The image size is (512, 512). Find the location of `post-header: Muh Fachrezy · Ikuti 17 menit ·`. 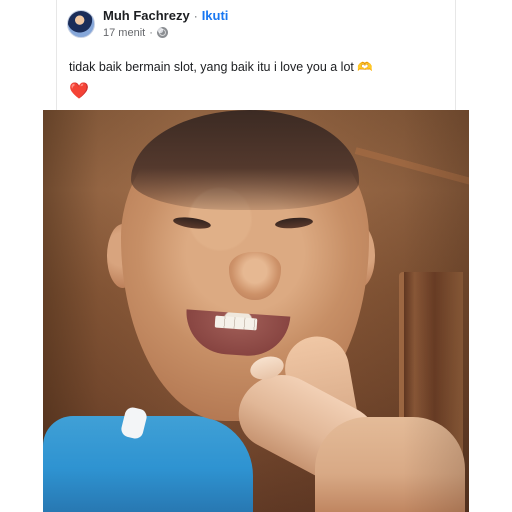

post-header: Muh Fachrezy · Ikuti 17 menit · is located at coordinates (252, 24).